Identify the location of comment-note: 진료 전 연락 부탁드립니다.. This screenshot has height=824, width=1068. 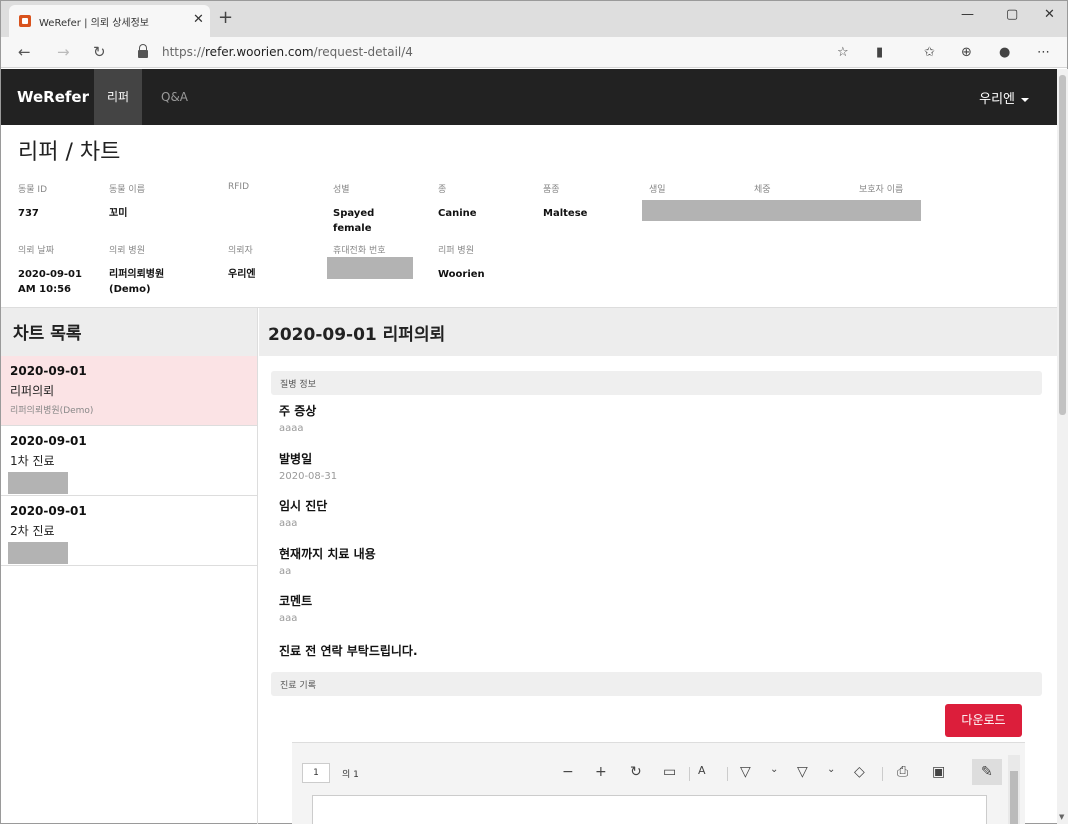
(348, 651).